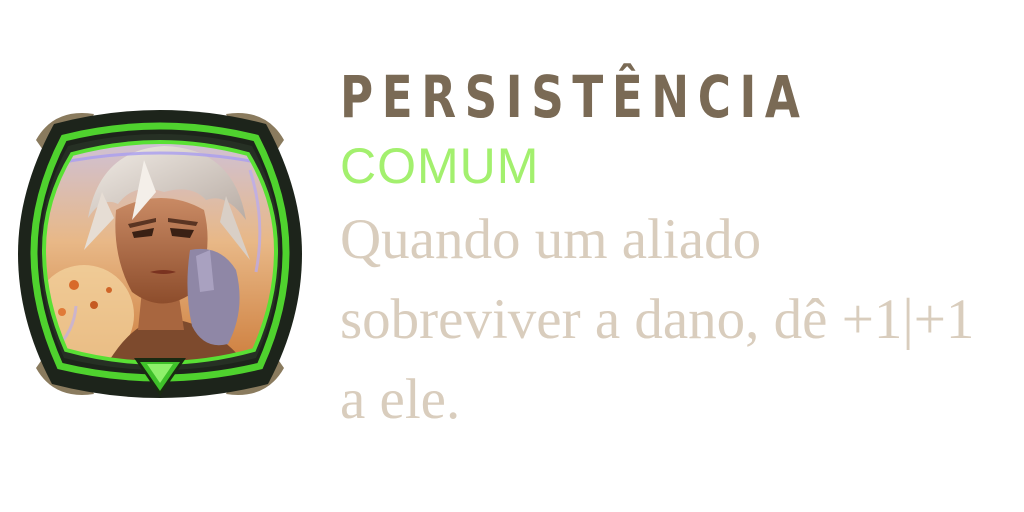 This screenshot has height=512, width=1024. What do you see at coordinates (574, 97) in the screenshot?
I see `augment-title: PERSISTÊNCIA` at bounding box center [574, 97].